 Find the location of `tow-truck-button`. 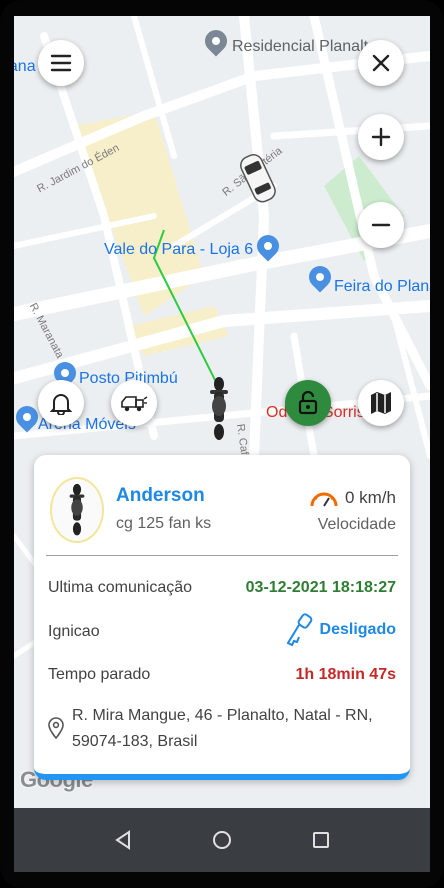

tow-truck-button is located at coordinates (134, 403).